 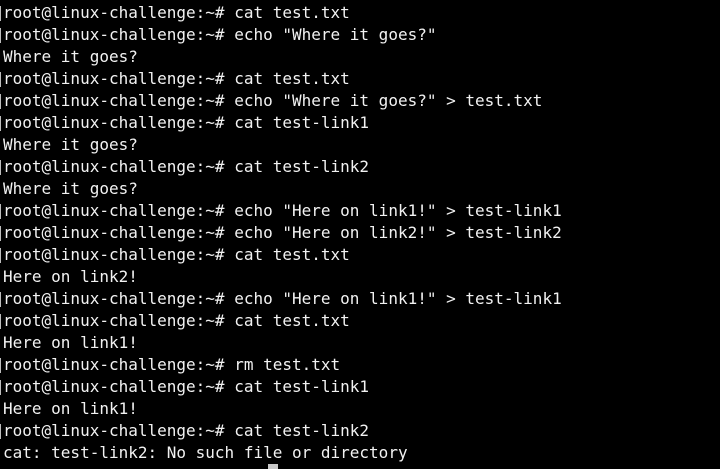 What do you see at coordinates (273, 466) in the screenshot?
I see `terminal-cursor` at bounding box center [273, 466].